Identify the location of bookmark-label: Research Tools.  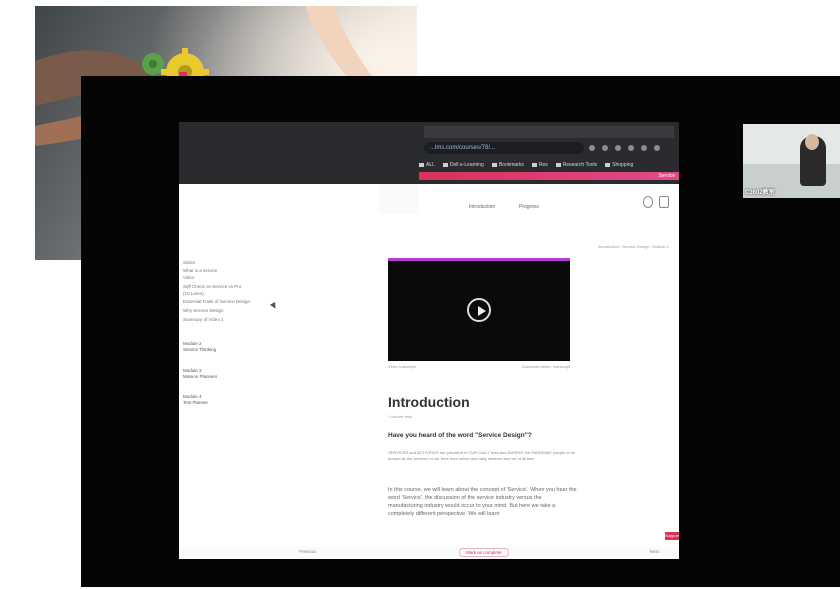
(580, 165).